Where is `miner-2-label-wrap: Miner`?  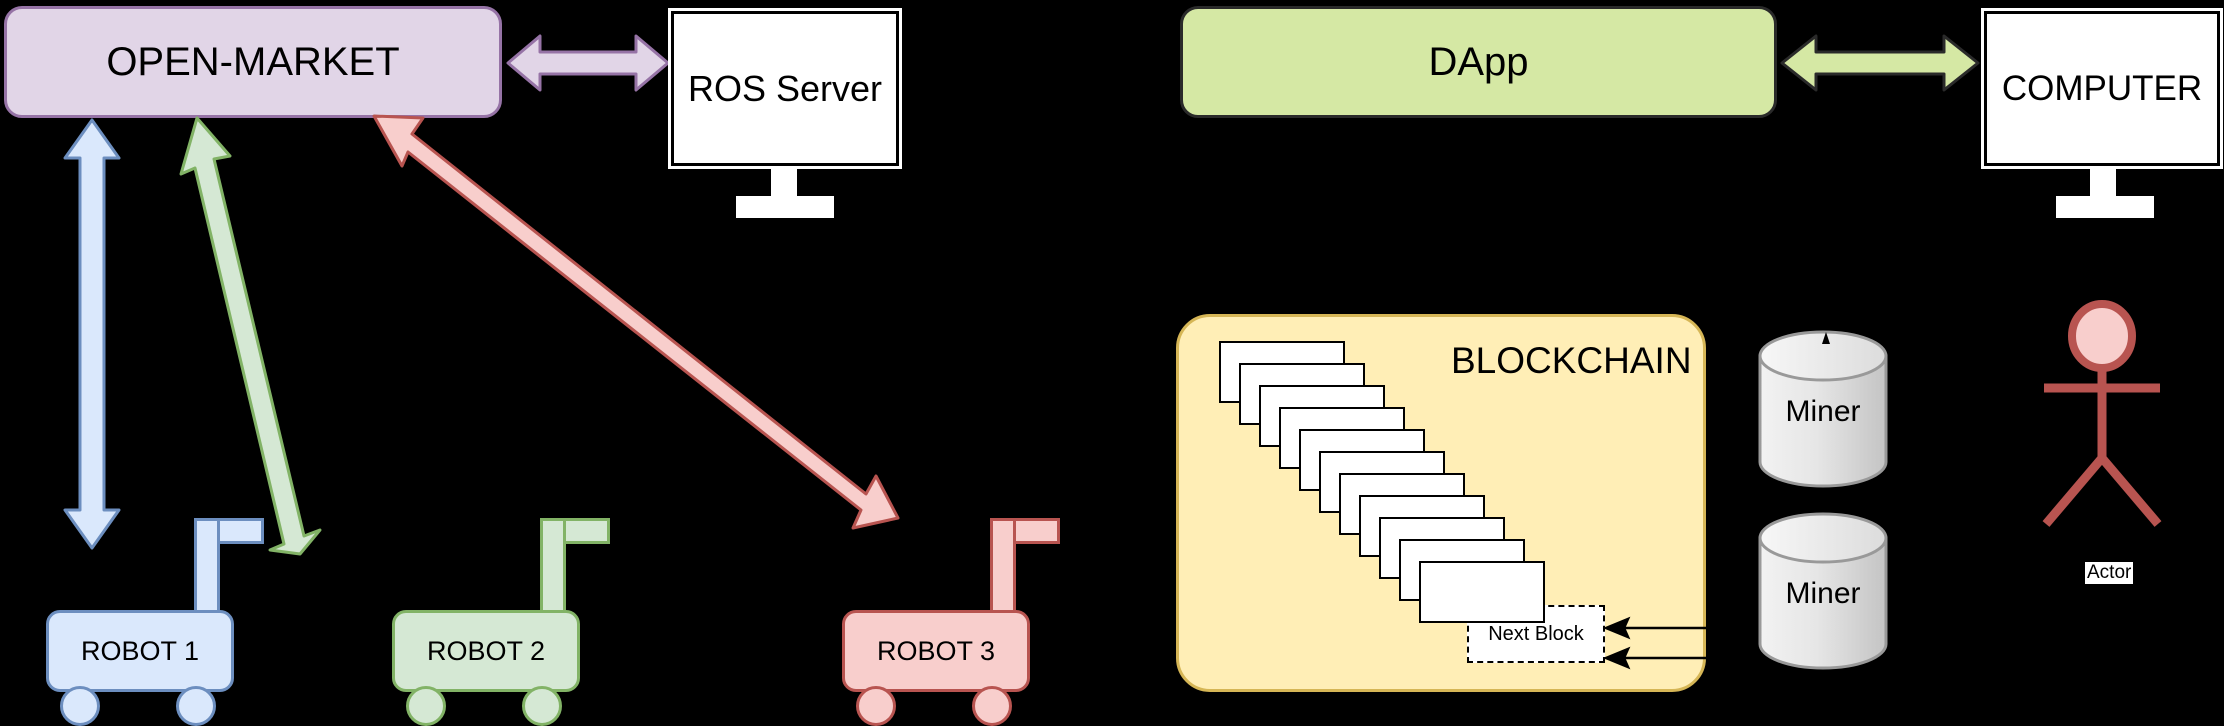 miner-2-label-wrap: Miner is located at coordinates (1823, 591).